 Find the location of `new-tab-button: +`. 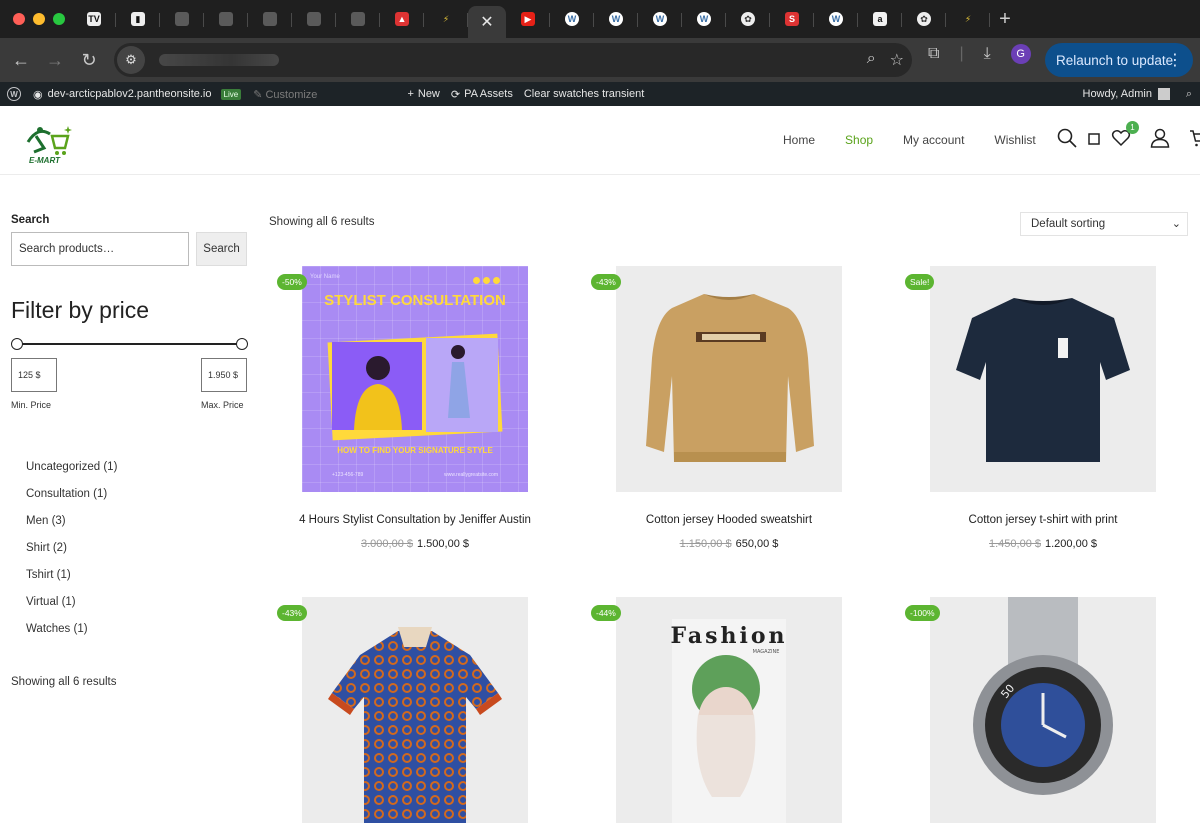

new-tab-button: + is located at coordinates (1005, 19).